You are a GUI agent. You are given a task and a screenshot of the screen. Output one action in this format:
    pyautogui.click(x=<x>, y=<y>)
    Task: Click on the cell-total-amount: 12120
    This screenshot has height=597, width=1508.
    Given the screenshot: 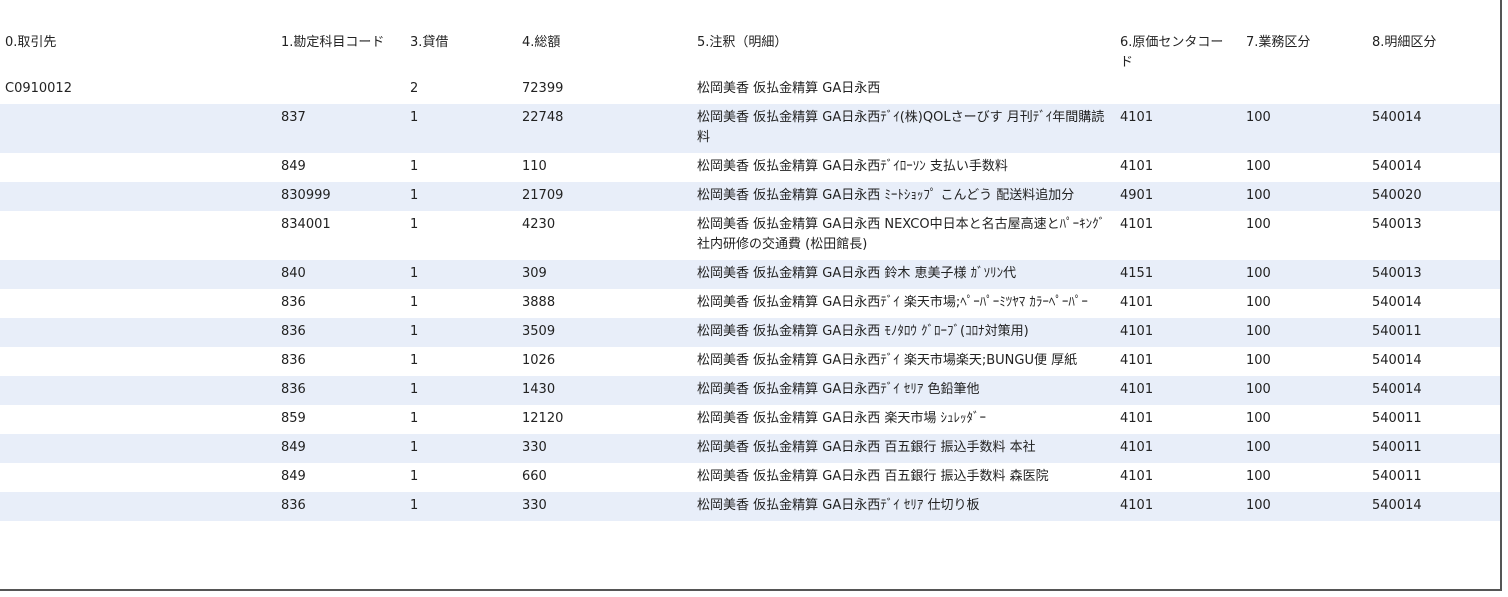 What is the action you would take?
    pyautogui.click(x=543, y=418)
    